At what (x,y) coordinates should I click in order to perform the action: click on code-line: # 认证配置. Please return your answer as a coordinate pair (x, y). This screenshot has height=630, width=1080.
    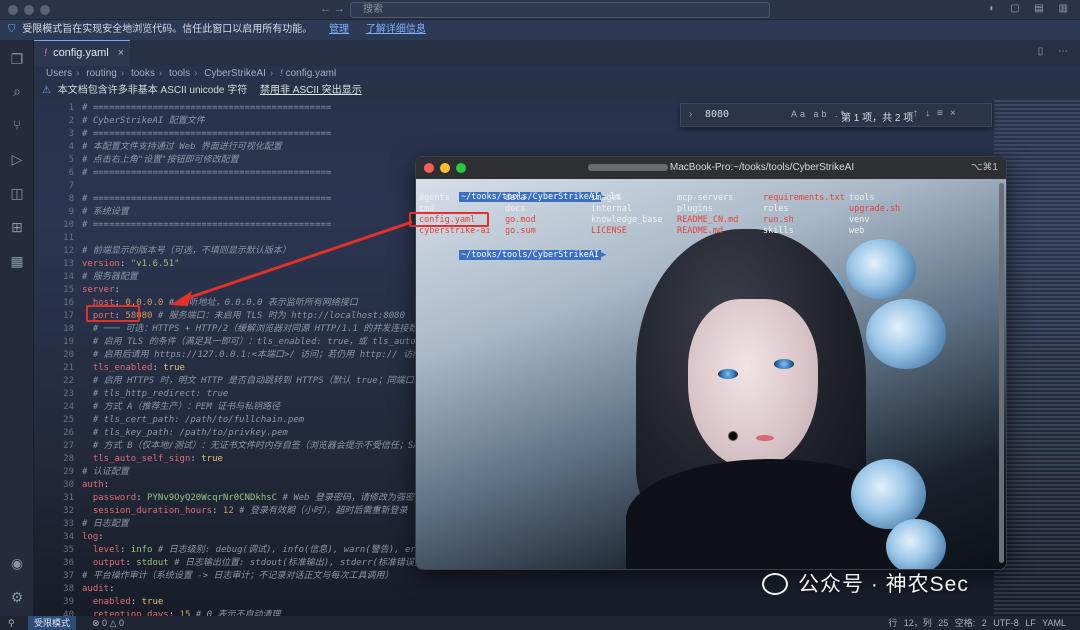
    Looking at the image, I should click on (105, 472).